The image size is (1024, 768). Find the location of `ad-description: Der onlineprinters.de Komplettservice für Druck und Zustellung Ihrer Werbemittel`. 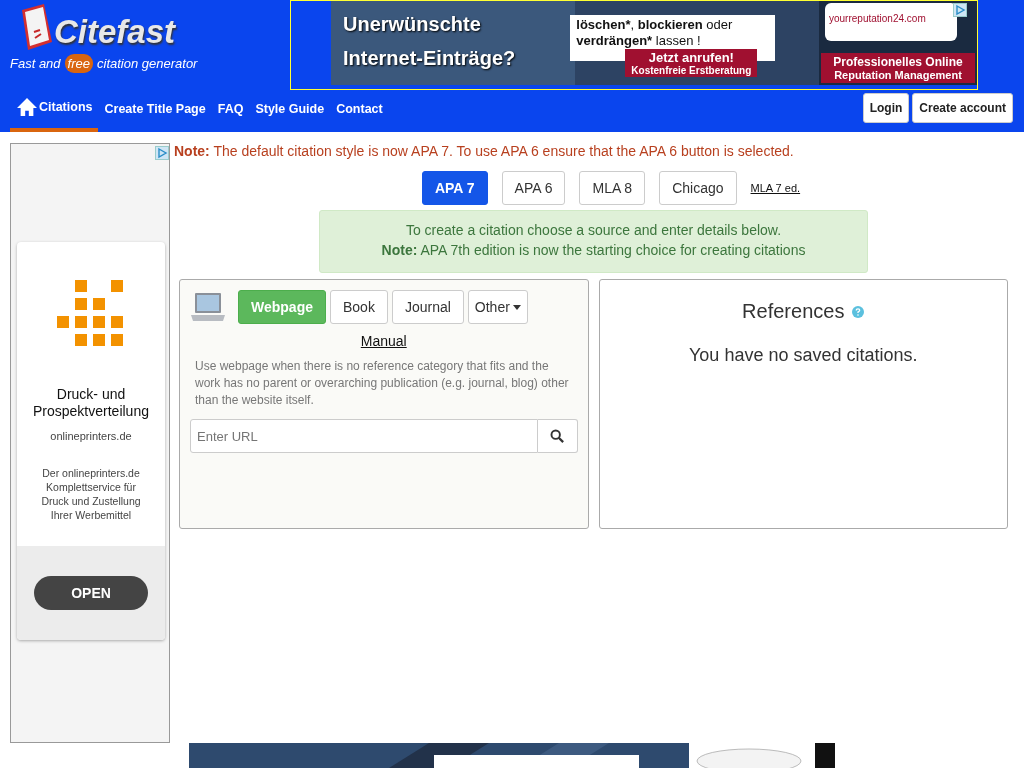

ad-description: Der onlineprinters.de Komplettservice für Druck und Zustellung Ihrer Werbemittel is located at coordinates (91, 494).